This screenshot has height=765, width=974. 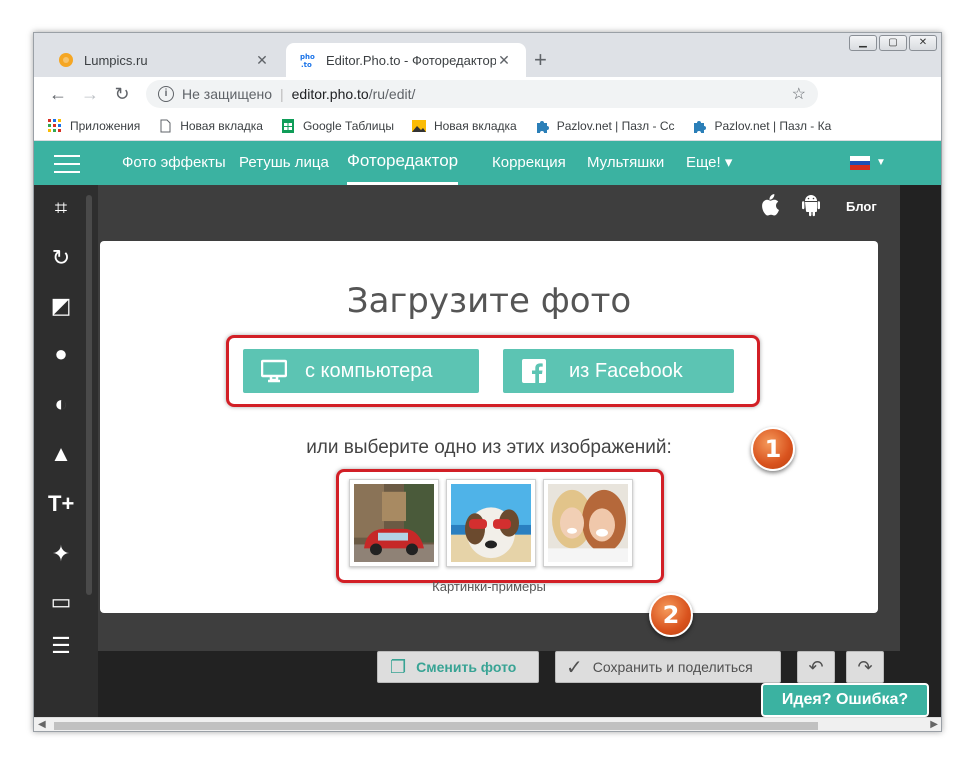 I want to click on apps-grid-icon, so click(x=54, y=125).